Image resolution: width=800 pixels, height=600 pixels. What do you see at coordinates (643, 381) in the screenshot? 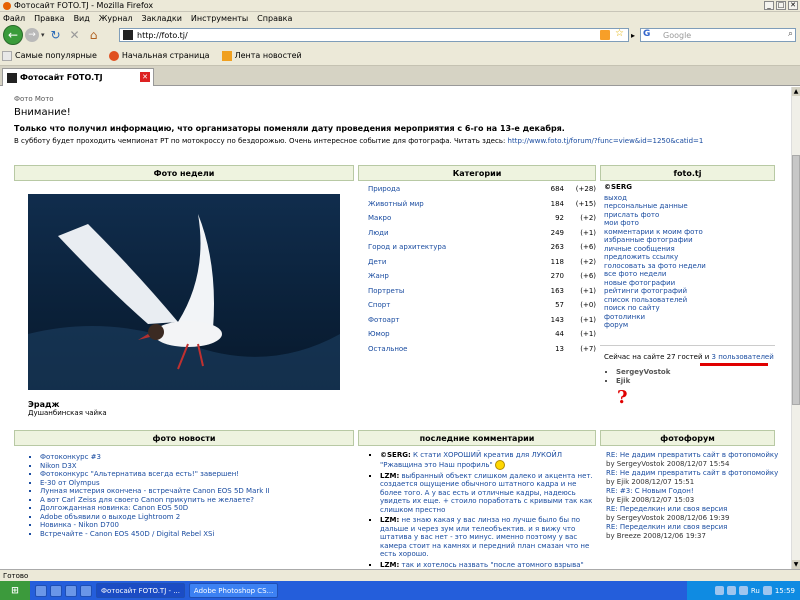
I see `online-user: Ejik` at bounding box center [643, 381].